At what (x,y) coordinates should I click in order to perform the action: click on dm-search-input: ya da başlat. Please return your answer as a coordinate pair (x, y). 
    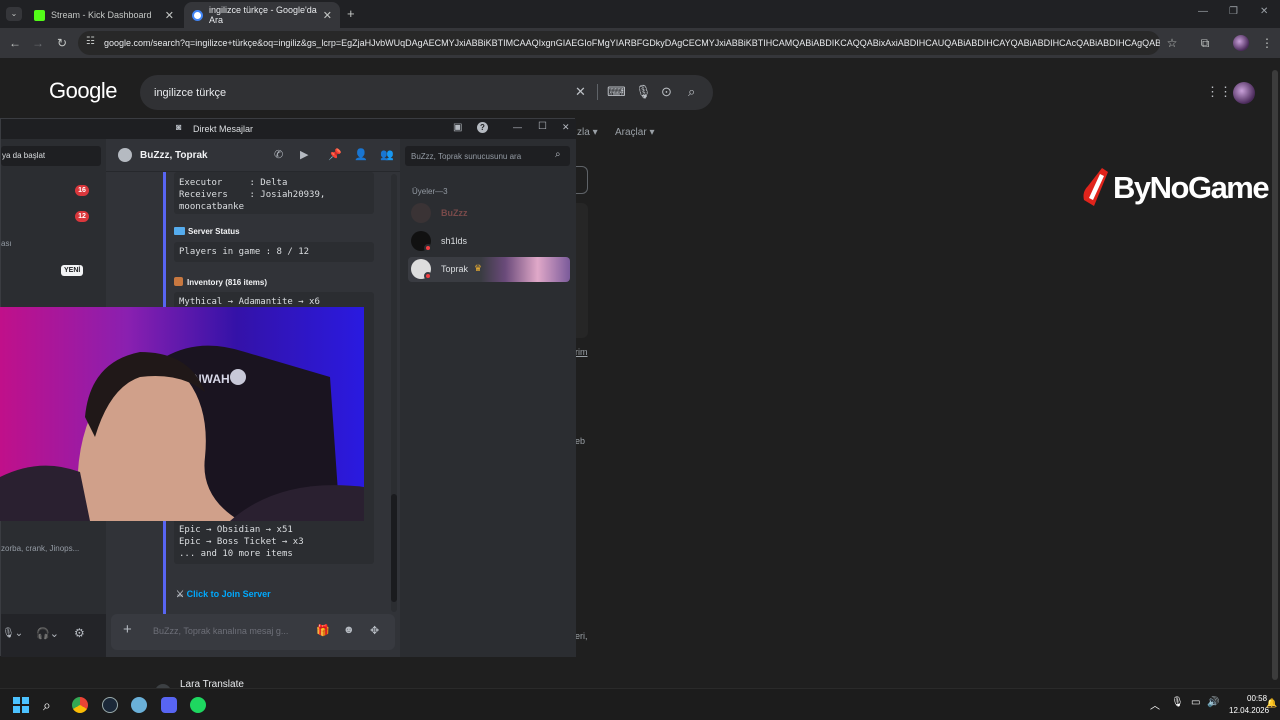
    Looking at the image, I should click on (51, 156).